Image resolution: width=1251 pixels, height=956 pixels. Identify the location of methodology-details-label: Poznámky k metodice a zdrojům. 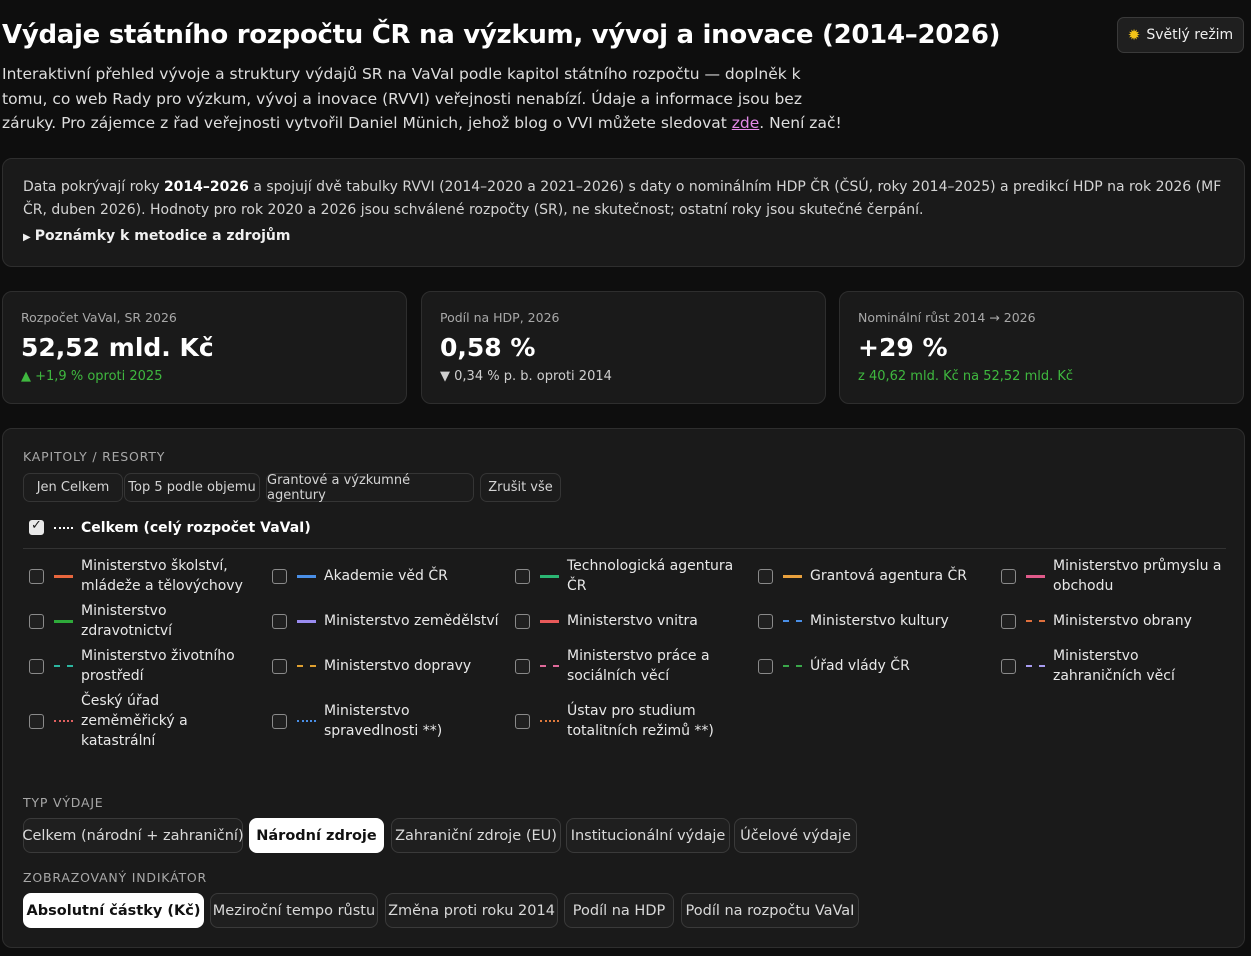
(162, 236).